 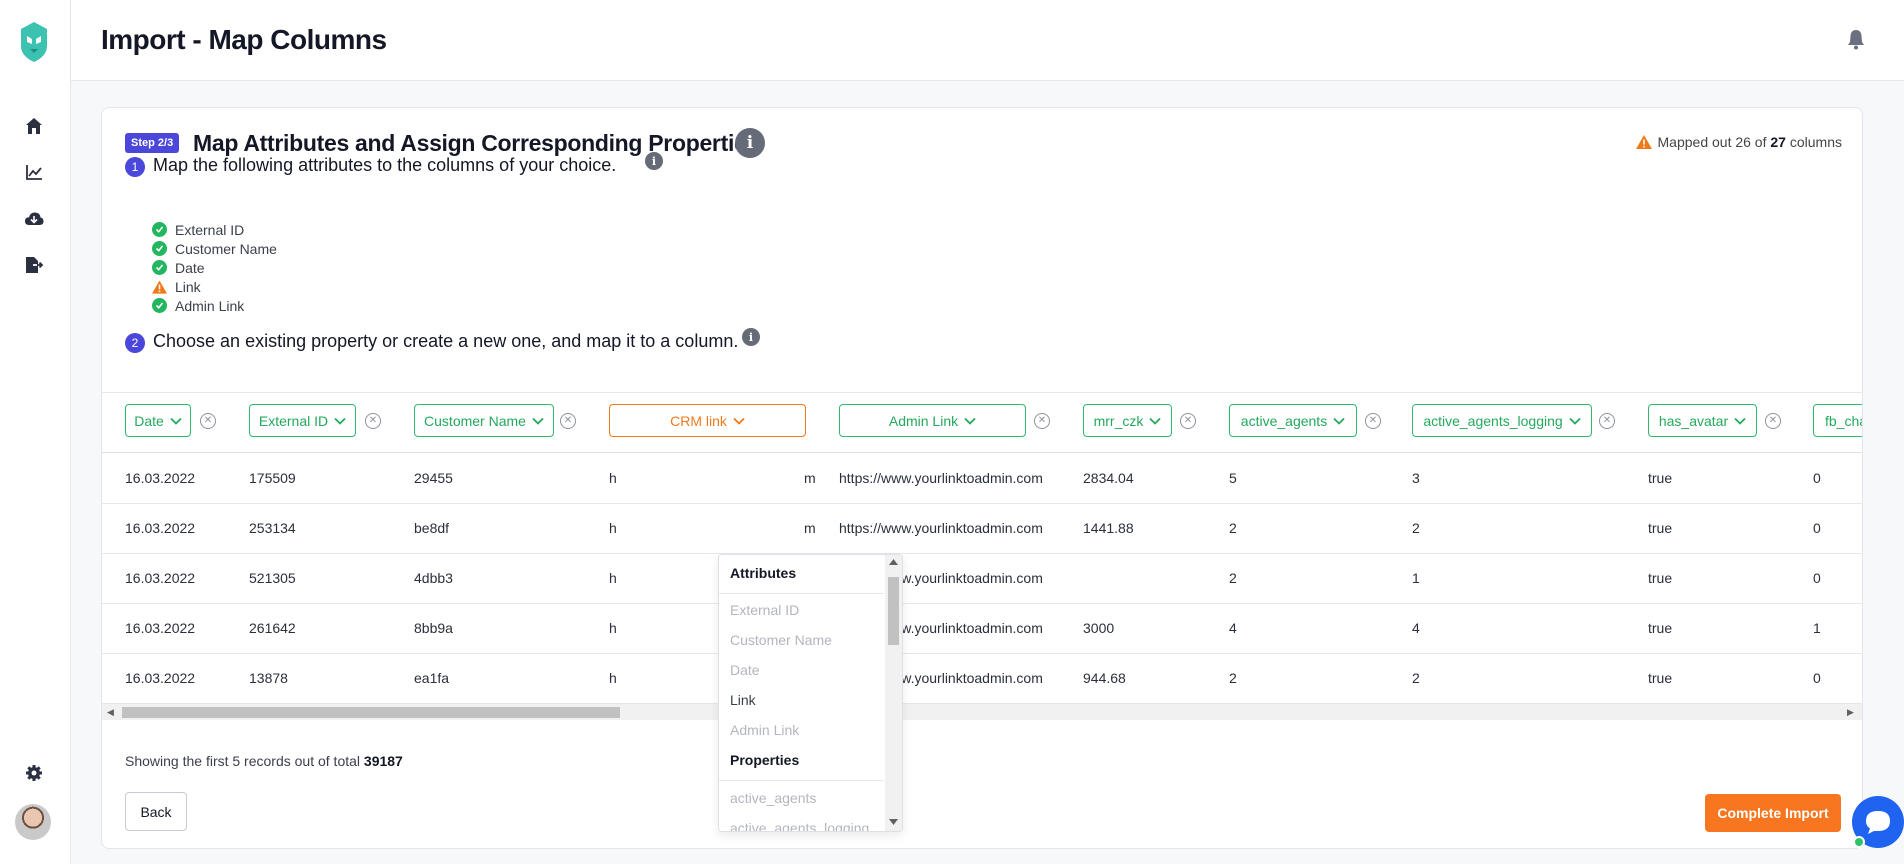 What do you see at coordinates (33, 822) in the screenshot?
I see `avatar` at bounding box center [33, 822].